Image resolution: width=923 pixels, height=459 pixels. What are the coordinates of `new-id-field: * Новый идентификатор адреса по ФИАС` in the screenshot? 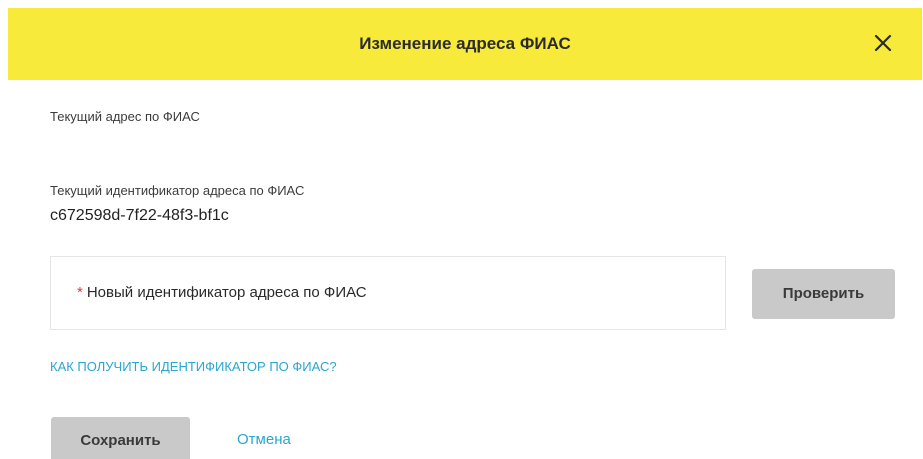 It's located at (388, 293).